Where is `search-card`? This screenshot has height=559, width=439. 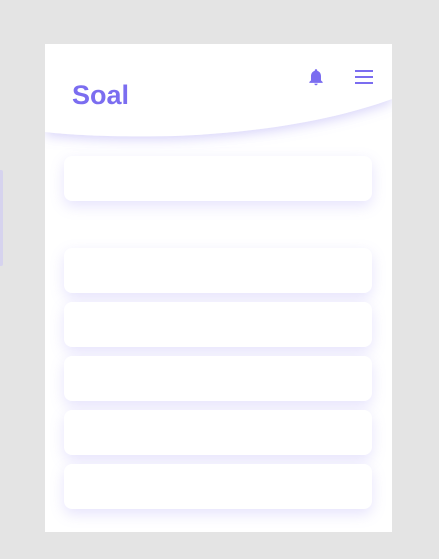 search-card is located at coordinates (218, 178).